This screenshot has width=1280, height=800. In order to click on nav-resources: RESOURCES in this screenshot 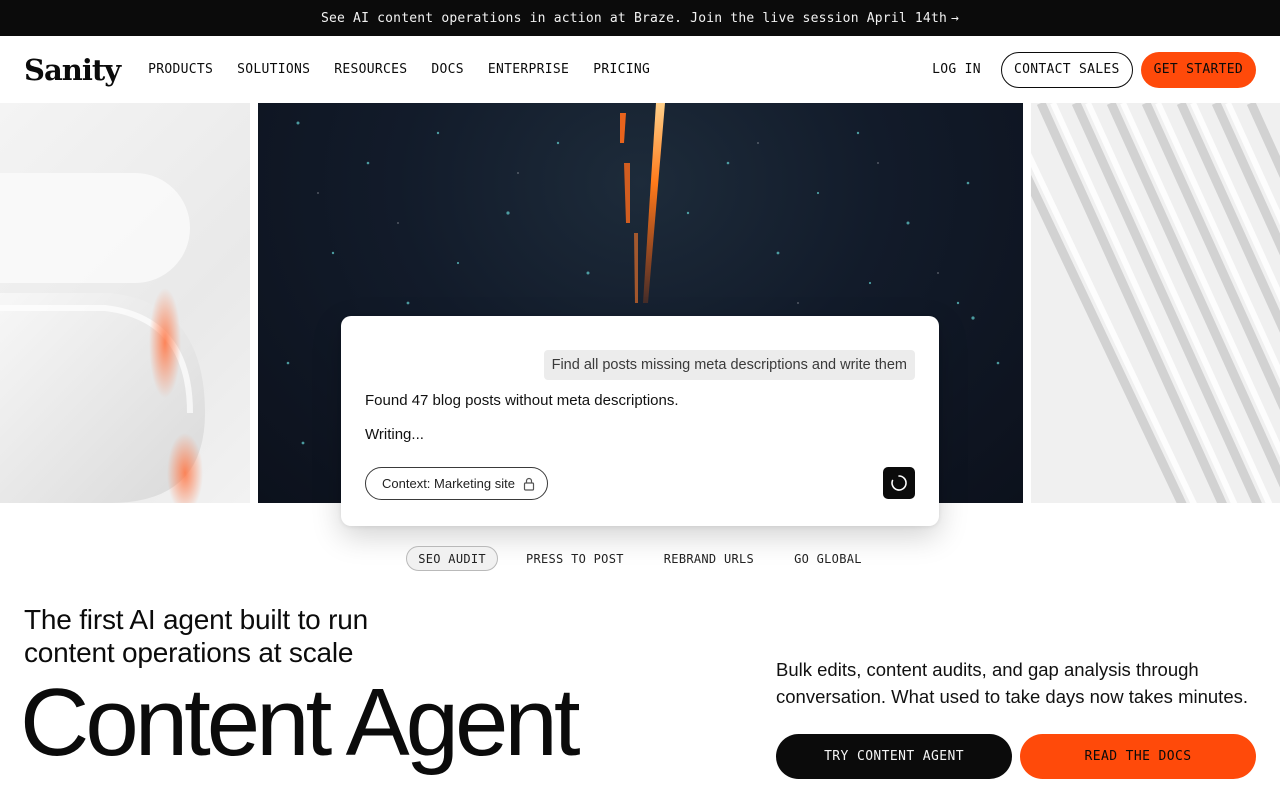, I will do `click(370, 69)`.